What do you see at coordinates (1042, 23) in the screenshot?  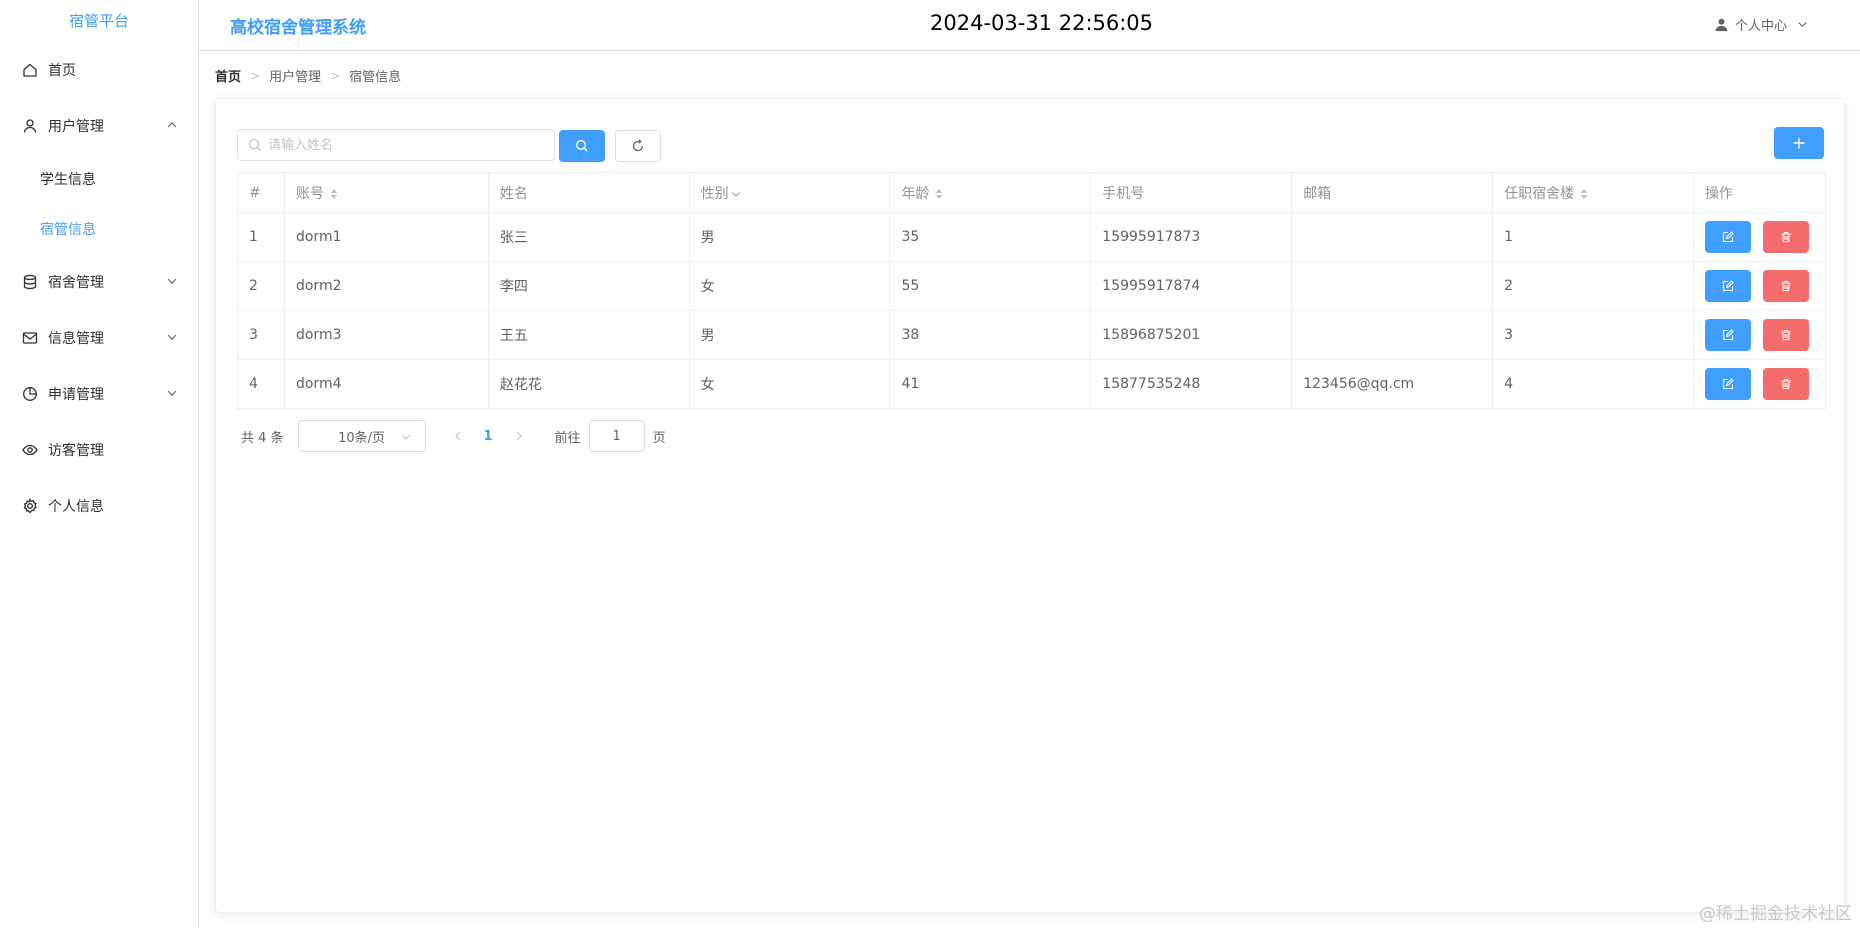 I see `datetime-display: 2024-03-31 22:56:05` at bounding box center [1042, 23].